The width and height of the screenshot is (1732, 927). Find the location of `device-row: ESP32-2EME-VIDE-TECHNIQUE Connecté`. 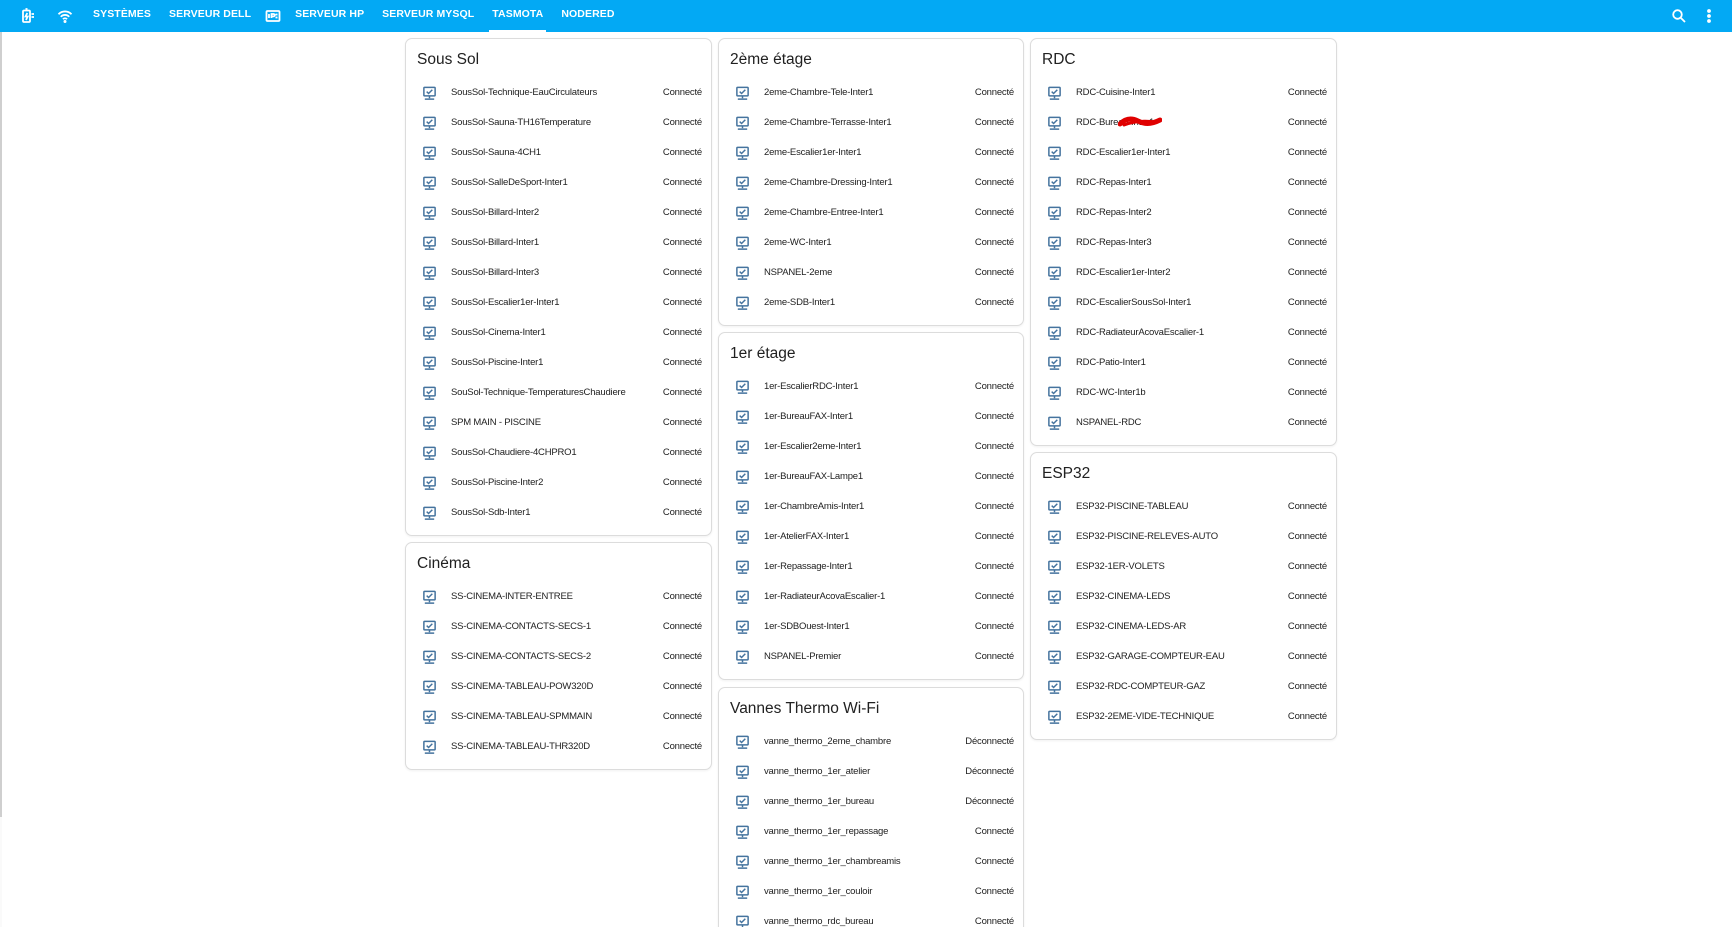

device-row: ESP32-2EME-VIDE-TECHNIQUE Connecté is located at coordinates (1183, 718).